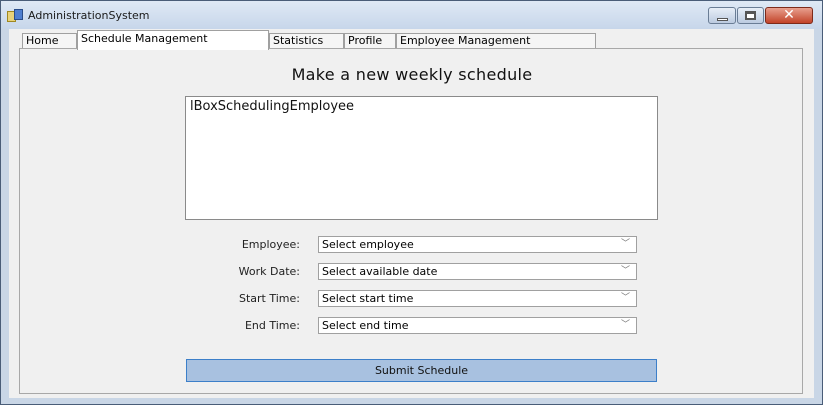 The width and height of the screenshot is (823, 405). Describe the element at coordinates (477, 271) in the screenshot. I see `work-date-select: Select available date ﹀` at that location.